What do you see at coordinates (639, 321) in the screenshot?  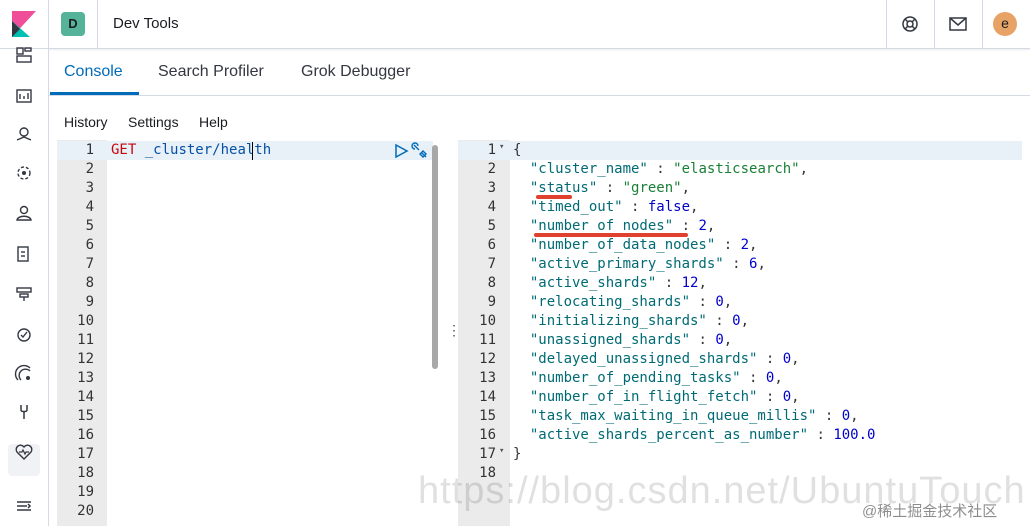 I see `response-field: "initializing_shards" : 0,` at bounding box center [639, 321].